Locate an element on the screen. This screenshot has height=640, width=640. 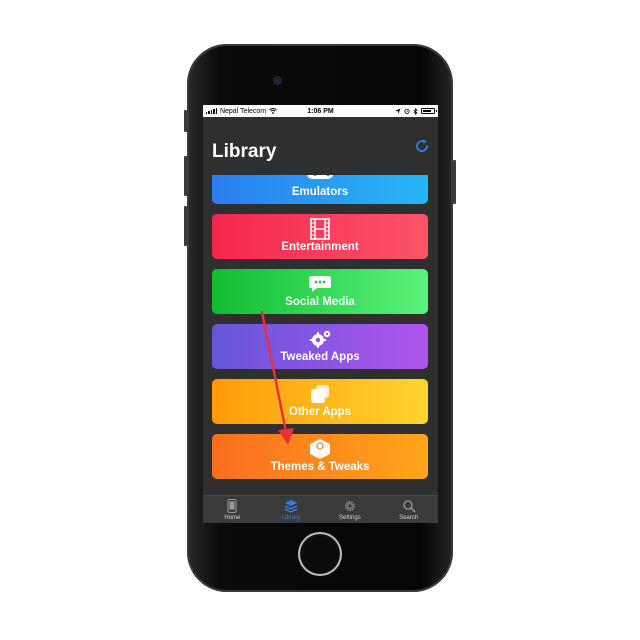
category-entertainment: Entertainment is located at coordinates (320, 236).